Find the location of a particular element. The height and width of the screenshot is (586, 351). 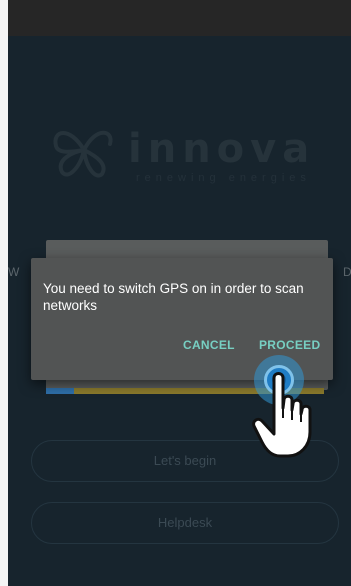

helpdesk-button: Helpdesk is located at coordinates (185, 523).